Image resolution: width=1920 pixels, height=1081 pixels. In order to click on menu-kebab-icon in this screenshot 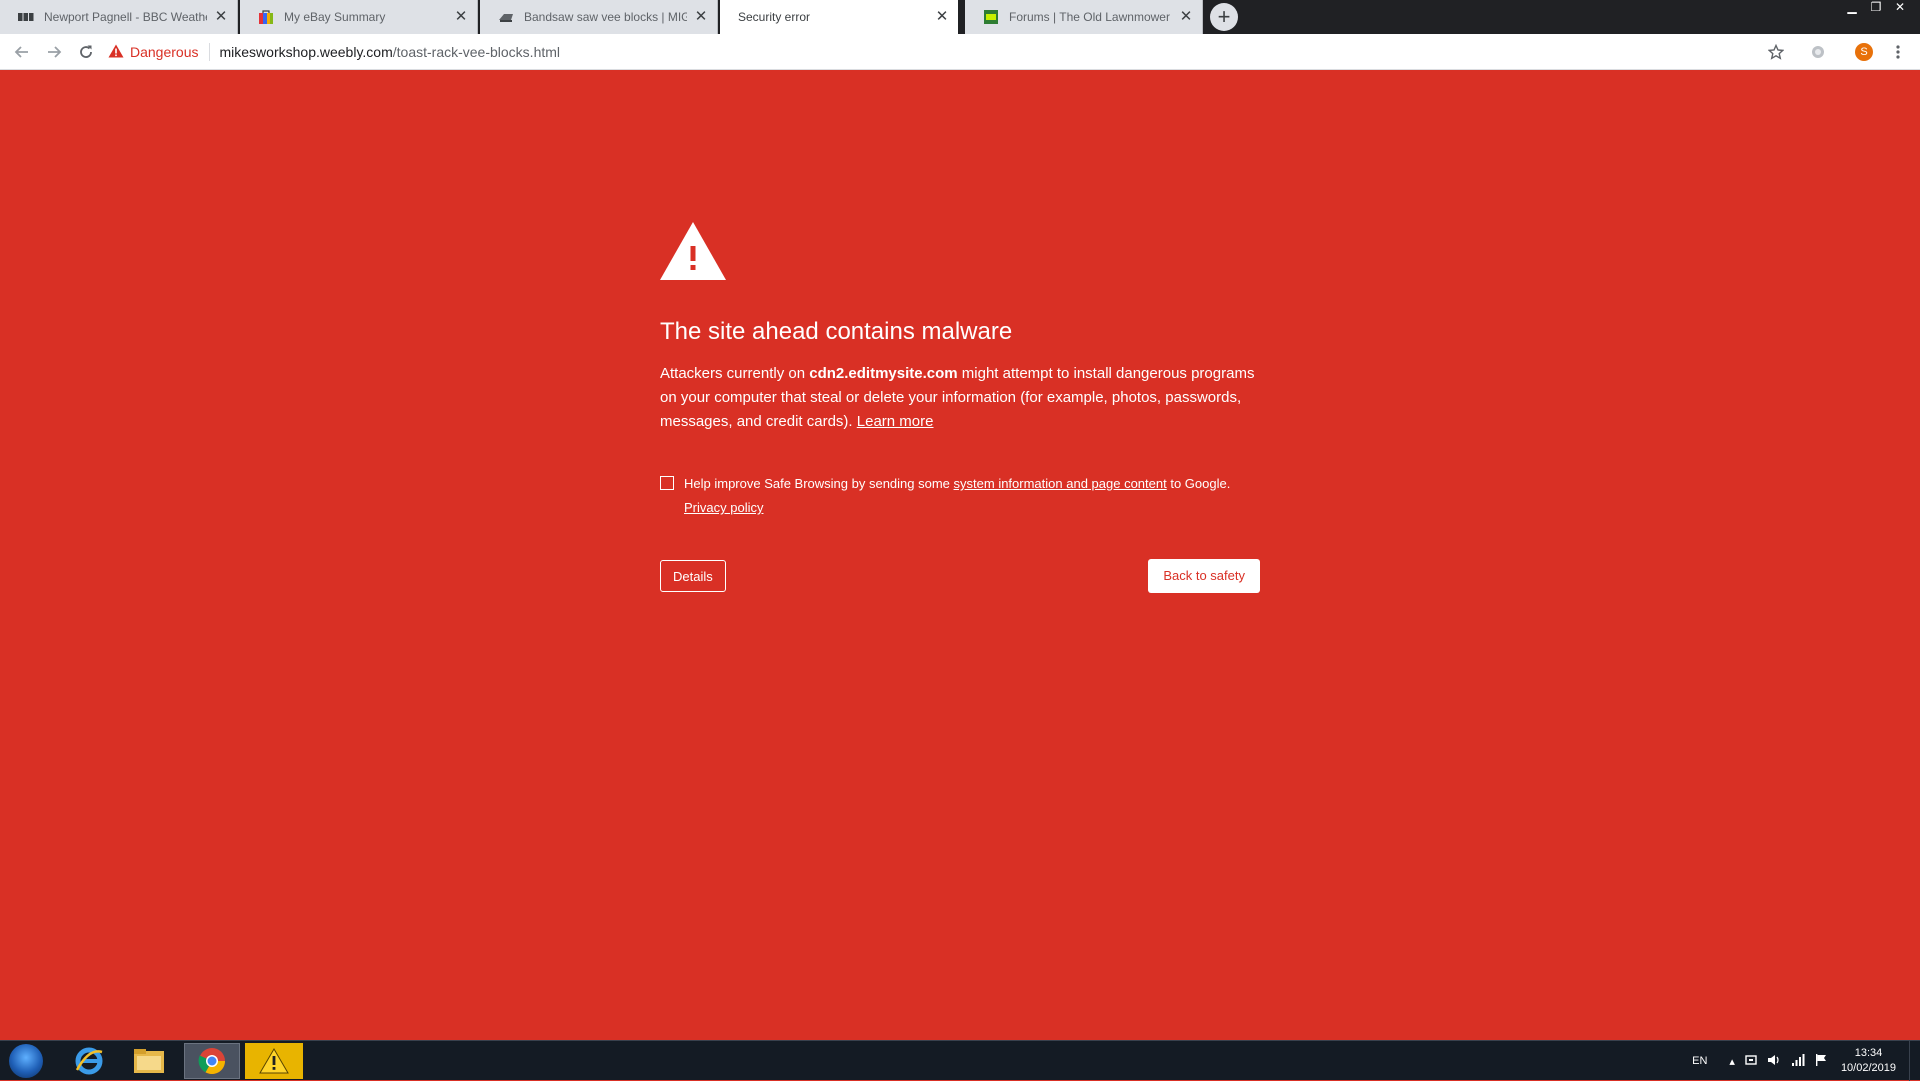, I will do `click(1898, 52)`.